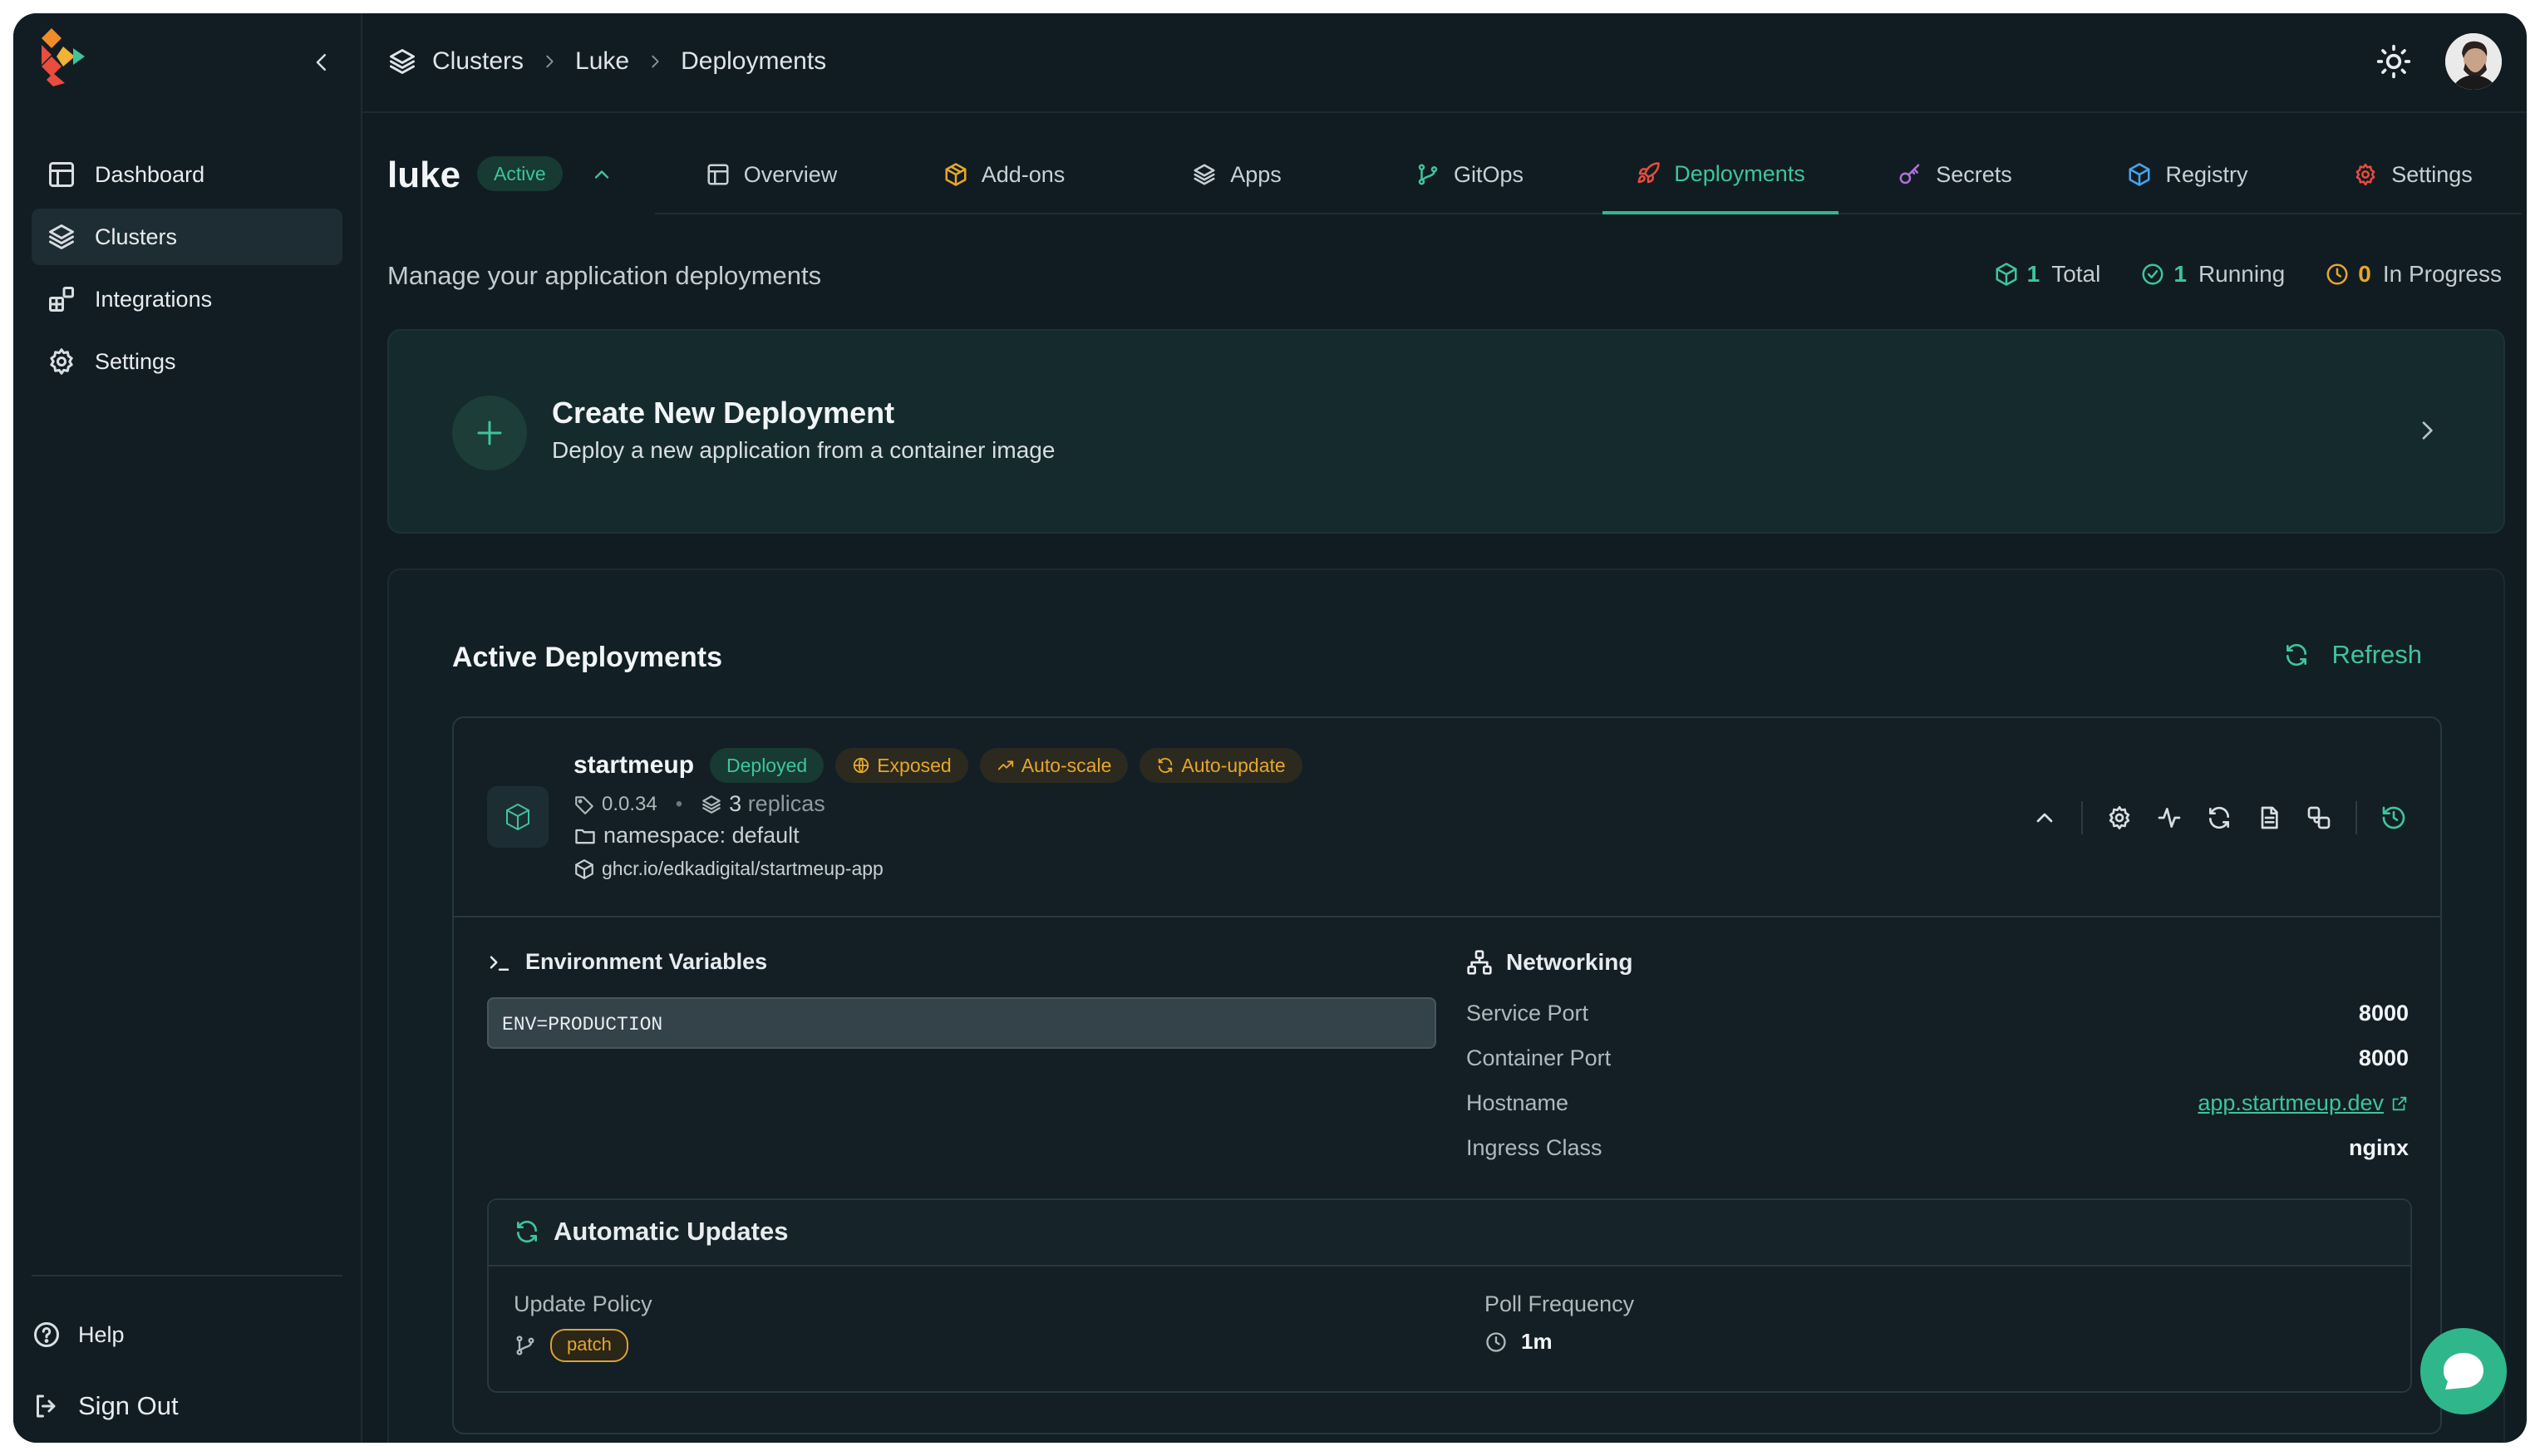 The image size is (2540, 1456). What do you see at coordinates (1955, 174) in the screenshot?
I see `tab-secrets: Secrets` at bounding box center [1955, 174].